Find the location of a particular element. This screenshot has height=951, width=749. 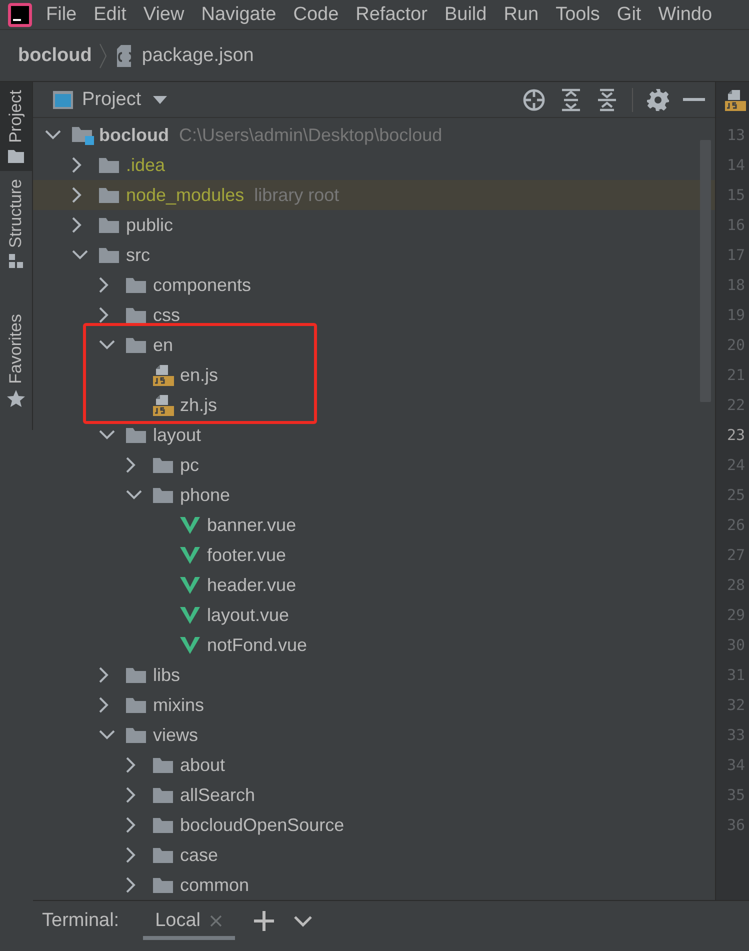

tree-item-label: phone is located at coordinates (205, 495).